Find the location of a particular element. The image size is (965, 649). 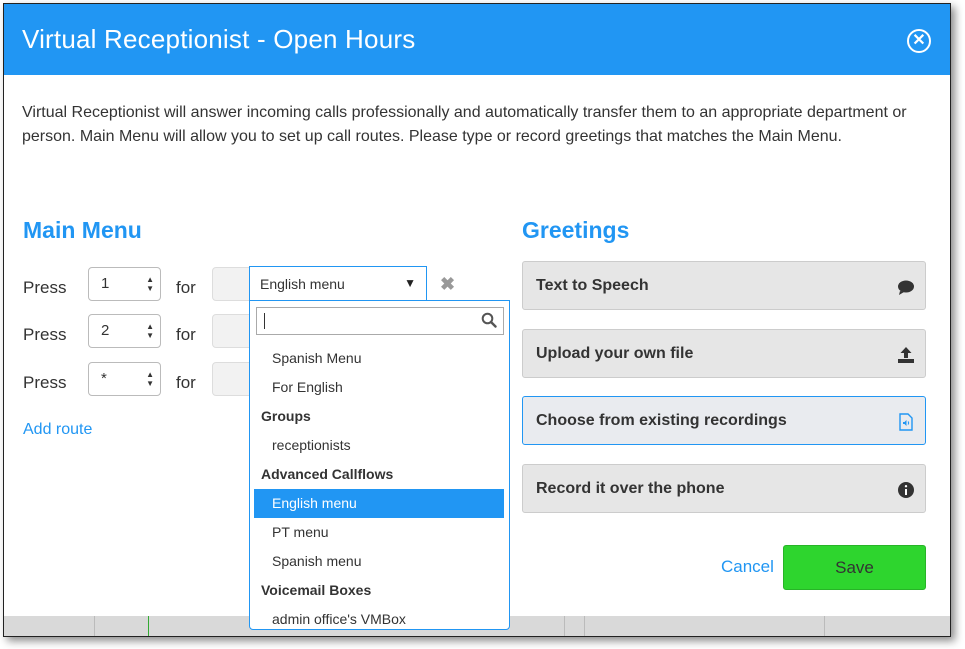

main-menu-title: Main Menu is located at coordinates (82, 230).